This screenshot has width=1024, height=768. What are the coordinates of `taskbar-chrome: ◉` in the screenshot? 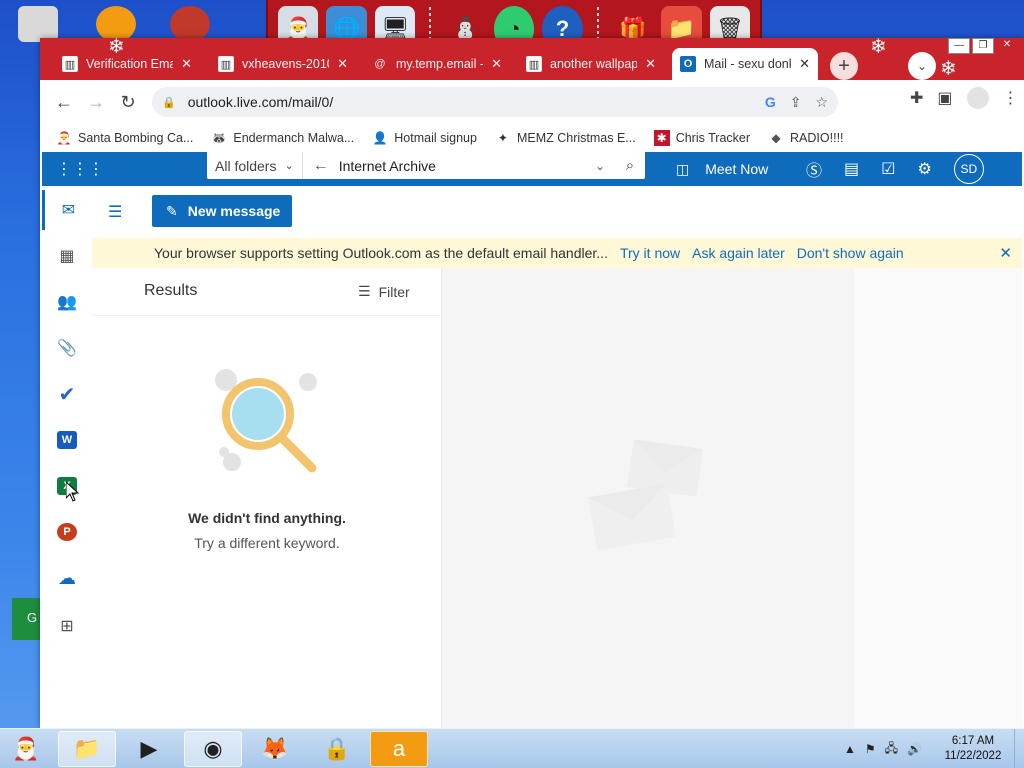 It's located at (213, 749).